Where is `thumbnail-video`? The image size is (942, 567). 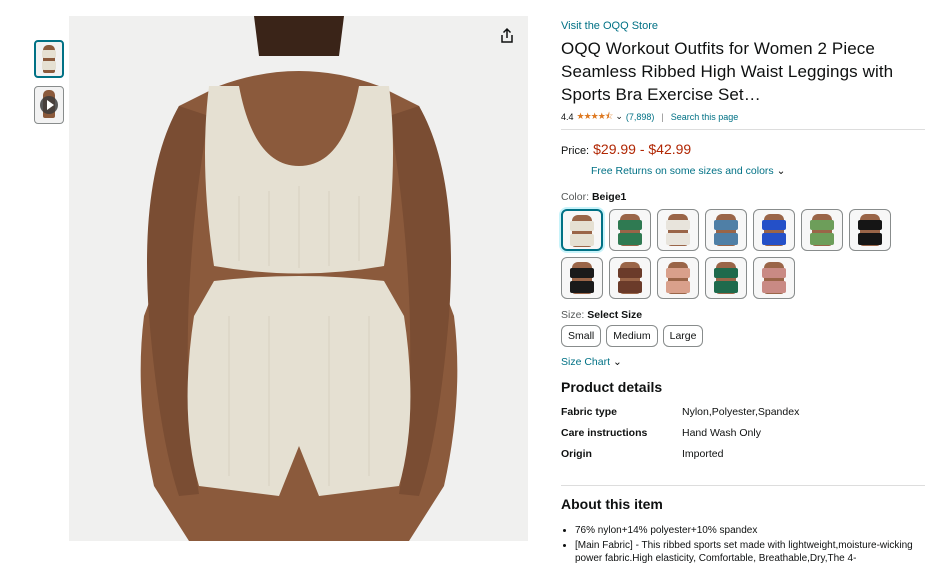 thumbnail-video is located at coordinates (49, 105).